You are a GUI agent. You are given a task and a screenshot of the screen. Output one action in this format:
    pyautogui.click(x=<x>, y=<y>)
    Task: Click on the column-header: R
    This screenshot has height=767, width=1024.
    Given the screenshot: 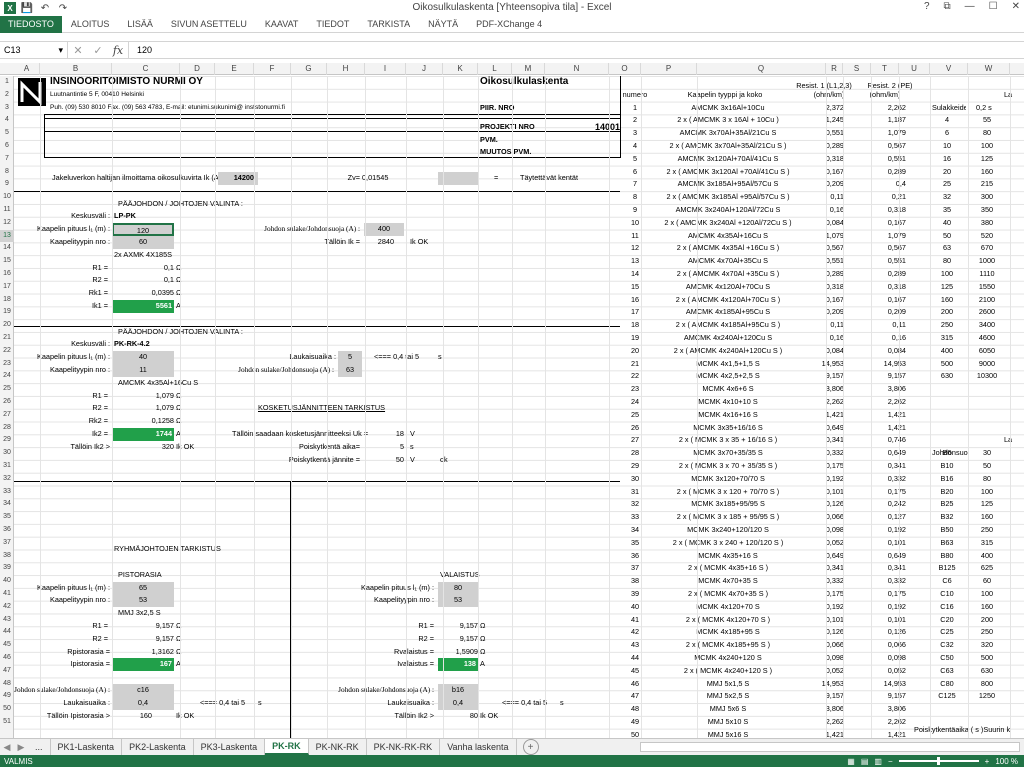 What is the action you would take?
    pyautogui.click(x=834, y=69)
    